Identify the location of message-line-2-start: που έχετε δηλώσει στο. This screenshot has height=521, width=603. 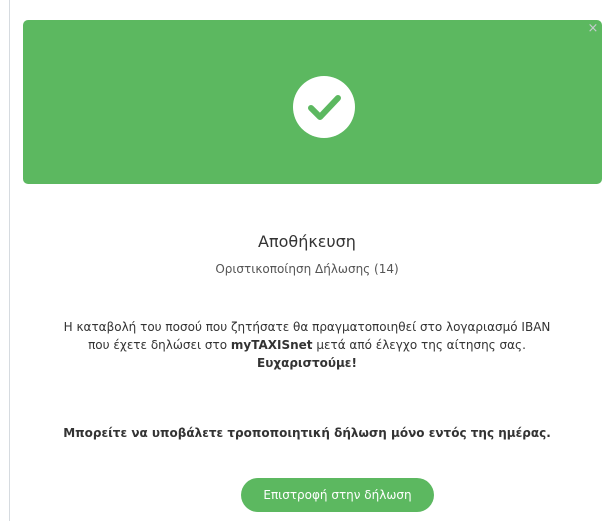
(159, 345).